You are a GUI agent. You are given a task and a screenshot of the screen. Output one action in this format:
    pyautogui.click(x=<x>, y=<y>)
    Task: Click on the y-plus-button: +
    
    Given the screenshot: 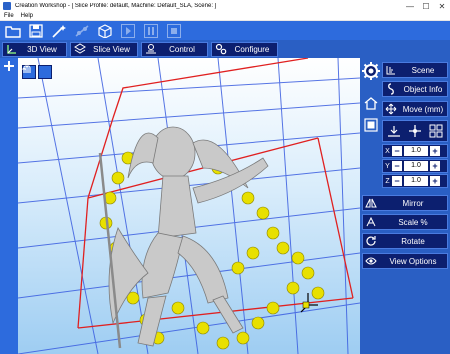 What is the action you would take?
    pyautogui.click(x=435, y=166)
    